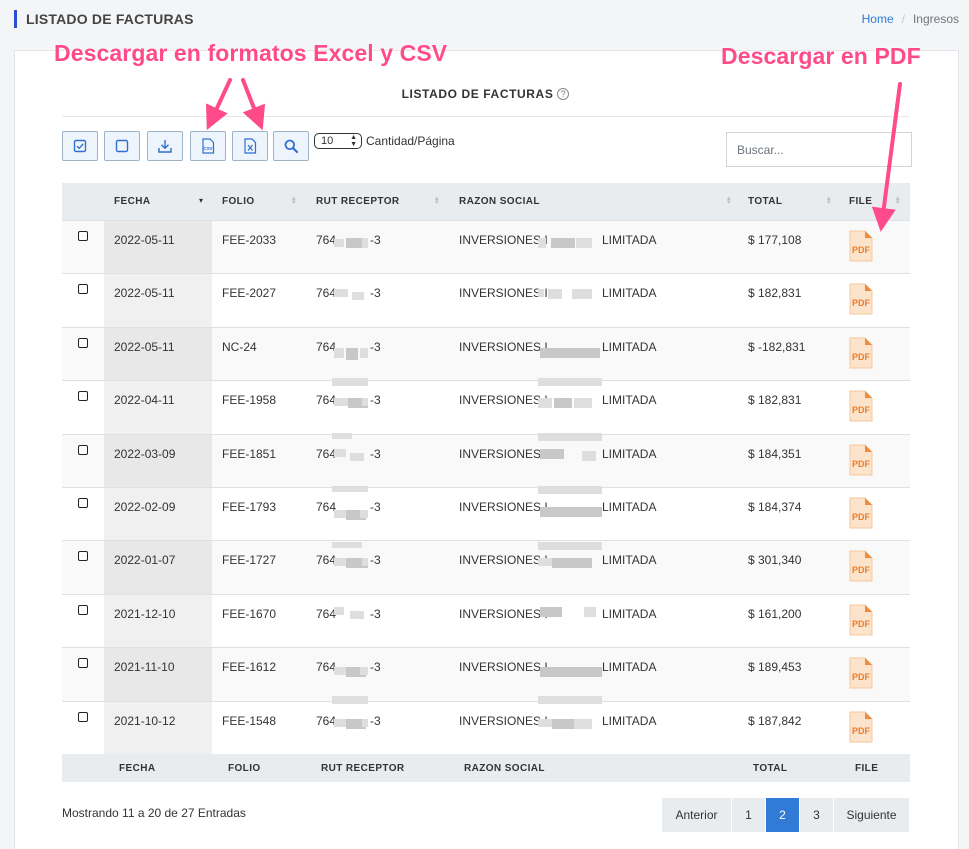 The width and height of the screenshot is (969, 849). What do you see at coordinates (249, 720) in the screenshot?
I see `cell-folio: FEE-1548` at bounding box center [249, 720].